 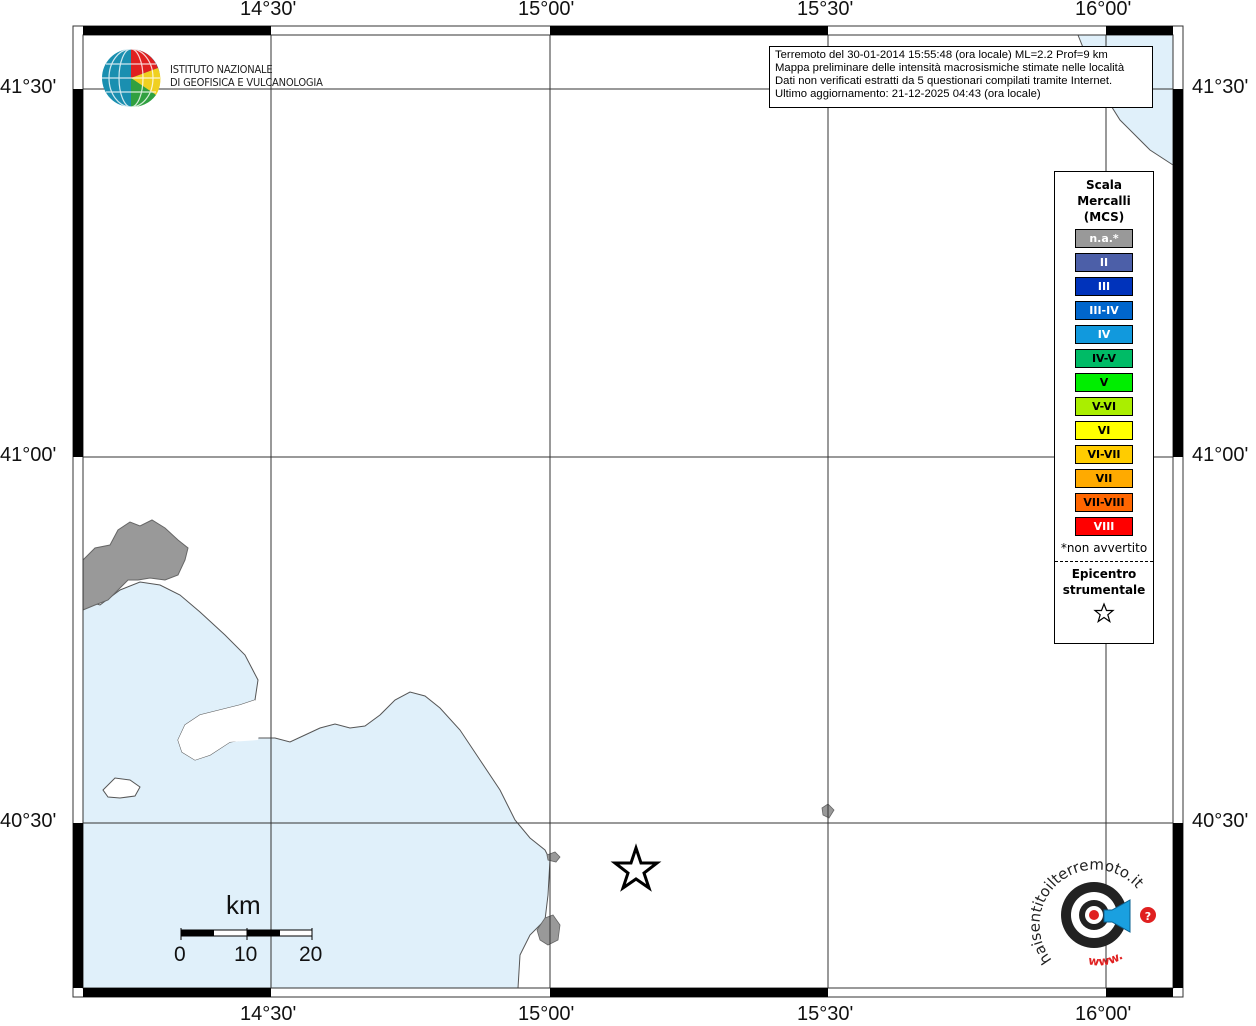 I want to click on legend-item-0: n.a.*, so click(x=1104, y=238).